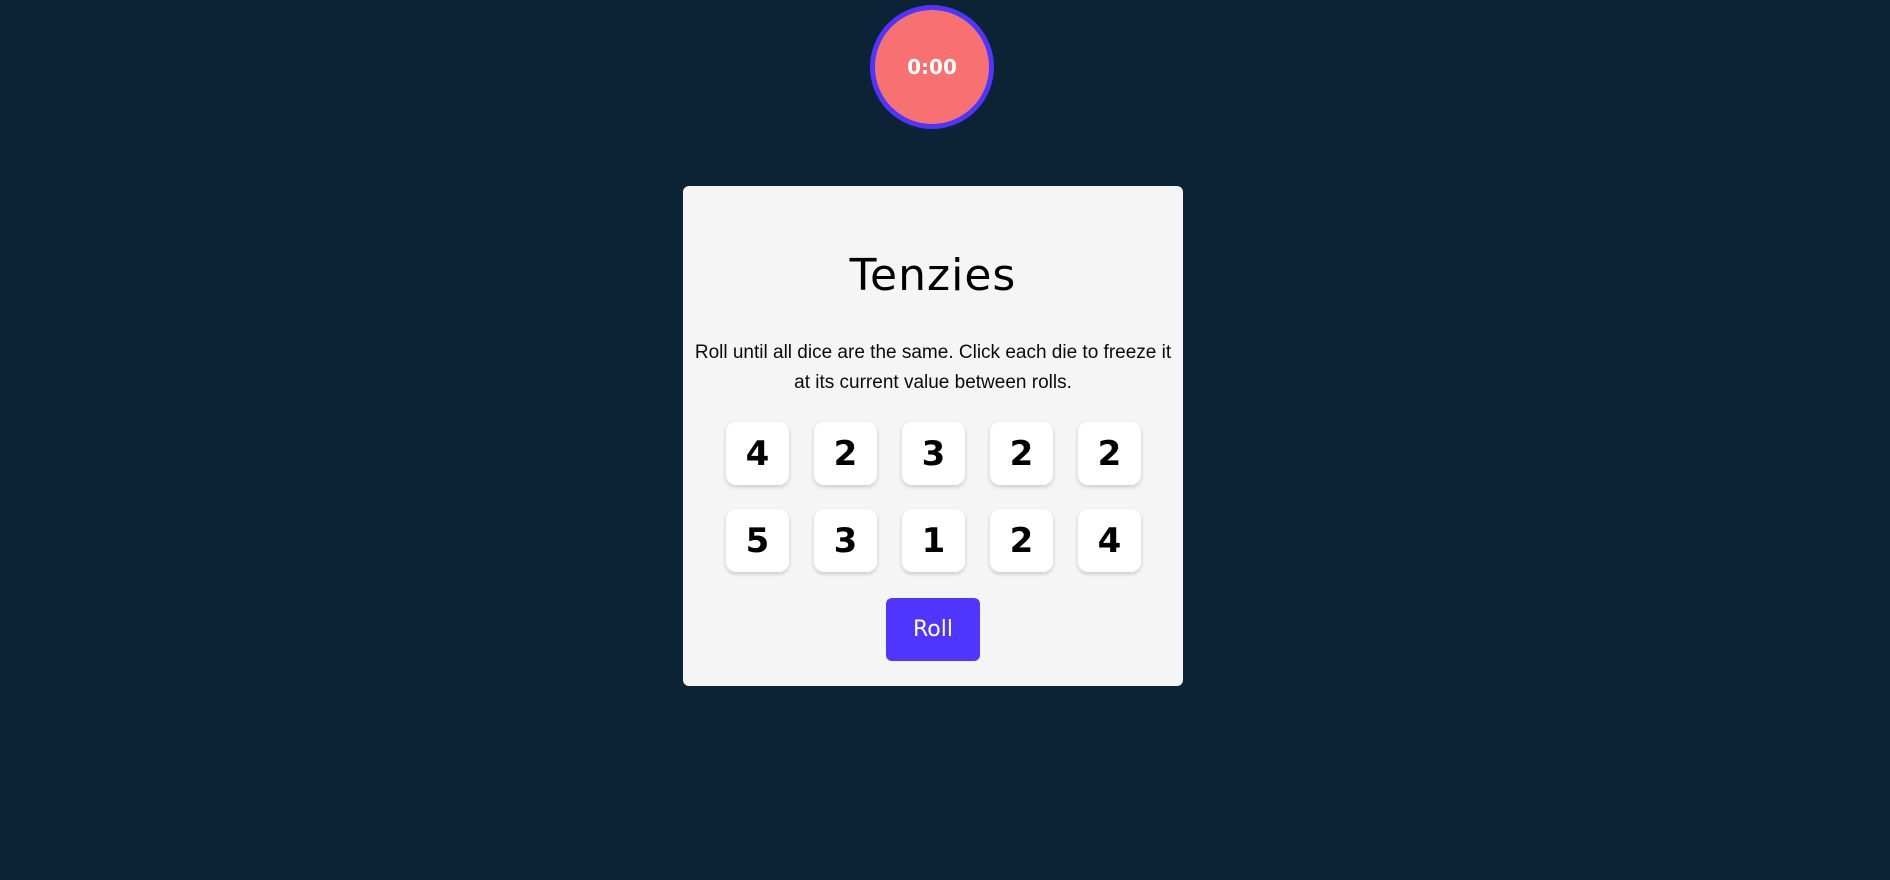 The image size is (1890, 880). I want to click on die-4: 2, so click(1021, 453).